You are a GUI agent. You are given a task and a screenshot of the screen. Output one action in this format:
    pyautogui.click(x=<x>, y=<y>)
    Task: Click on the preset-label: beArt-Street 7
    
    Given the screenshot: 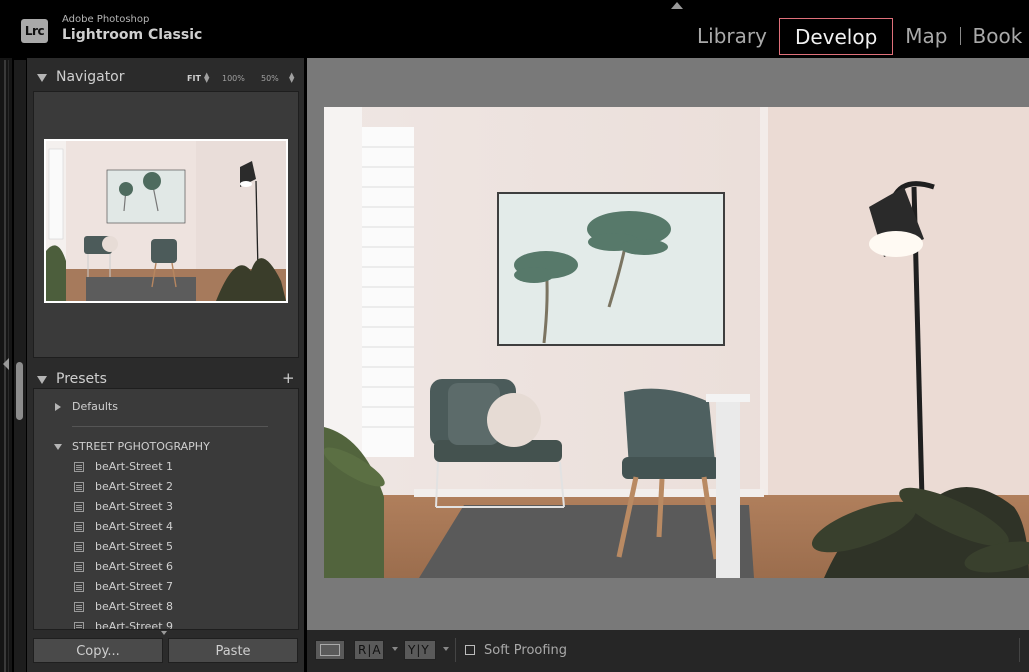 What is the action you would take?
    pyautogui.click(x=134, y=586)
    